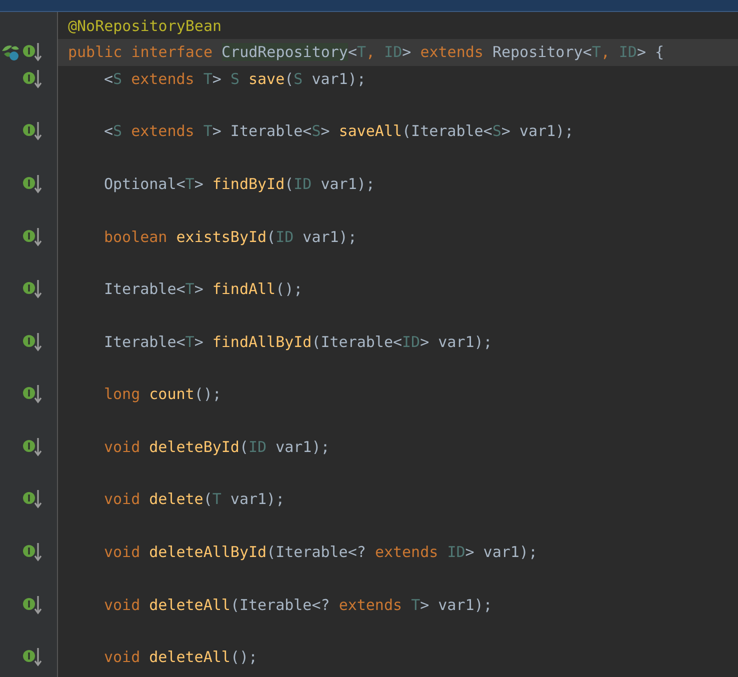 The height and width of the screenshot is (677, 738). What do you see at coordinates (365, 52) in the screenshot?
I see `code-line: public interface CrudRepository<T, ID> extends Repository<T, ID> {` at bounding box center [365, 52].